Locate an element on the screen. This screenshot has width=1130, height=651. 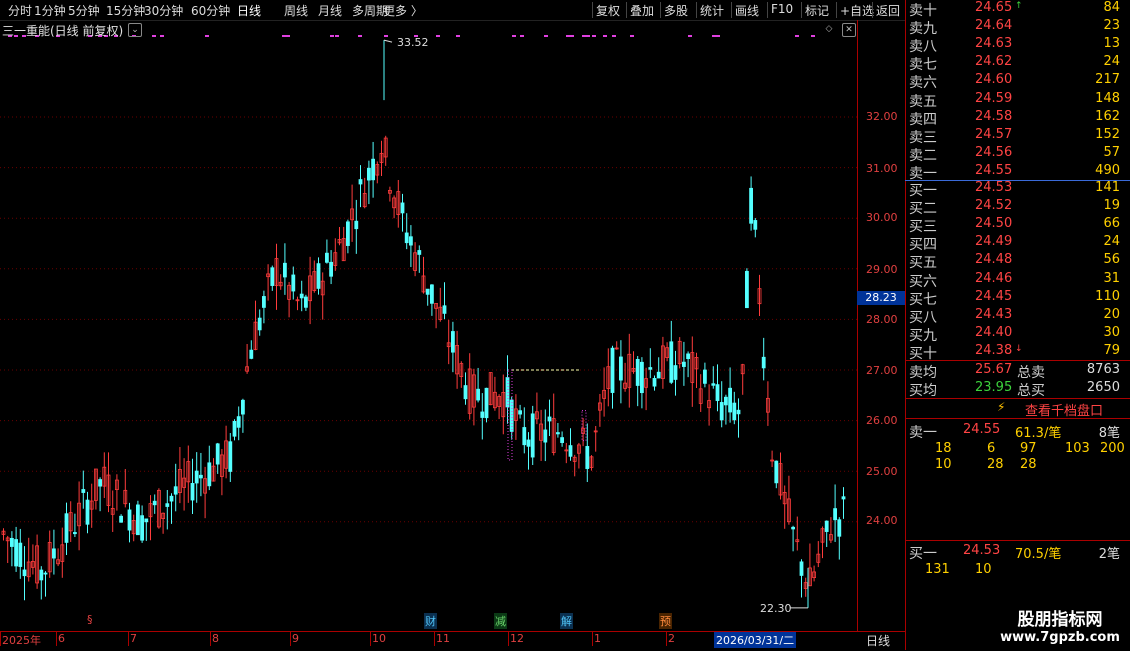
buy-row-label: 买五 is located at coordinates (923, 263).